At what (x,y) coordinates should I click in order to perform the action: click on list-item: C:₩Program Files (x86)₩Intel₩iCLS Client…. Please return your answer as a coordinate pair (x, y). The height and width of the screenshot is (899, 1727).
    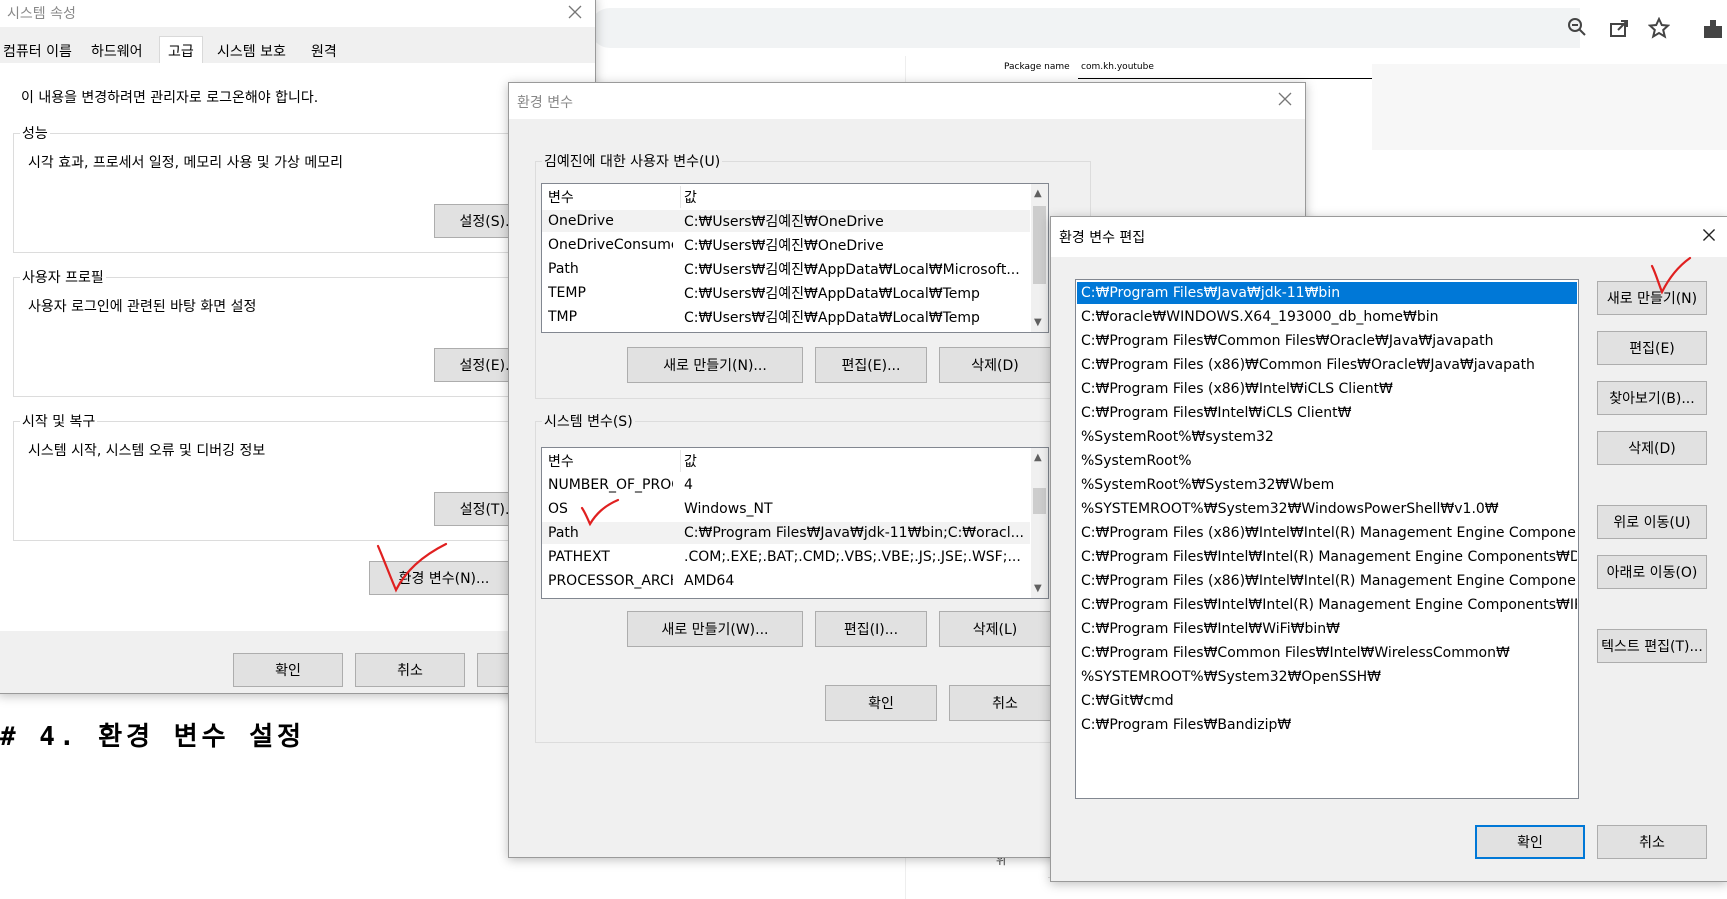
    Looking at the image, I should click on (1327, 389).